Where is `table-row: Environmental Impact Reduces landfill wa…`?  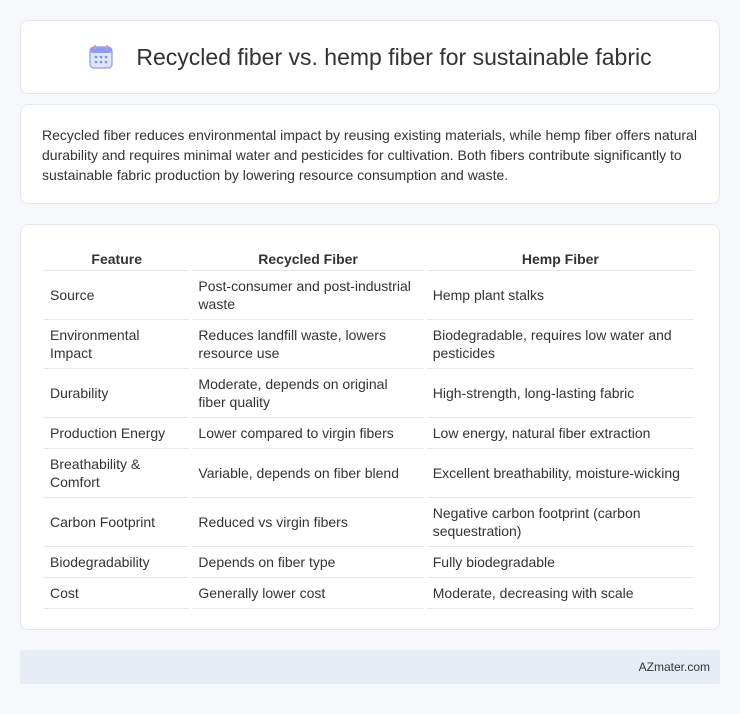
table-row: Environmental Impact Reduces landfill wa… is located at coordinates (369, 344).